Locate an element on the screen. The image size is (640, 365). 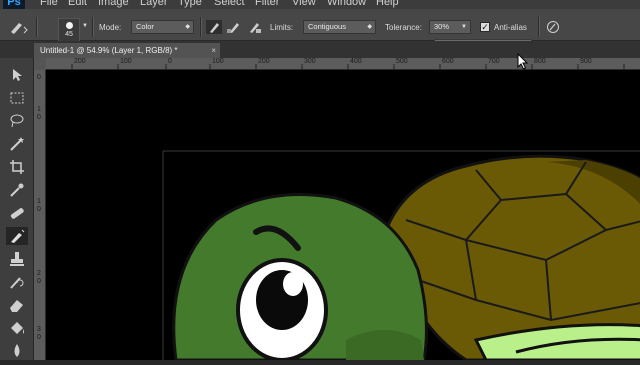
stamp-icon is located at coordinates (17, 259).